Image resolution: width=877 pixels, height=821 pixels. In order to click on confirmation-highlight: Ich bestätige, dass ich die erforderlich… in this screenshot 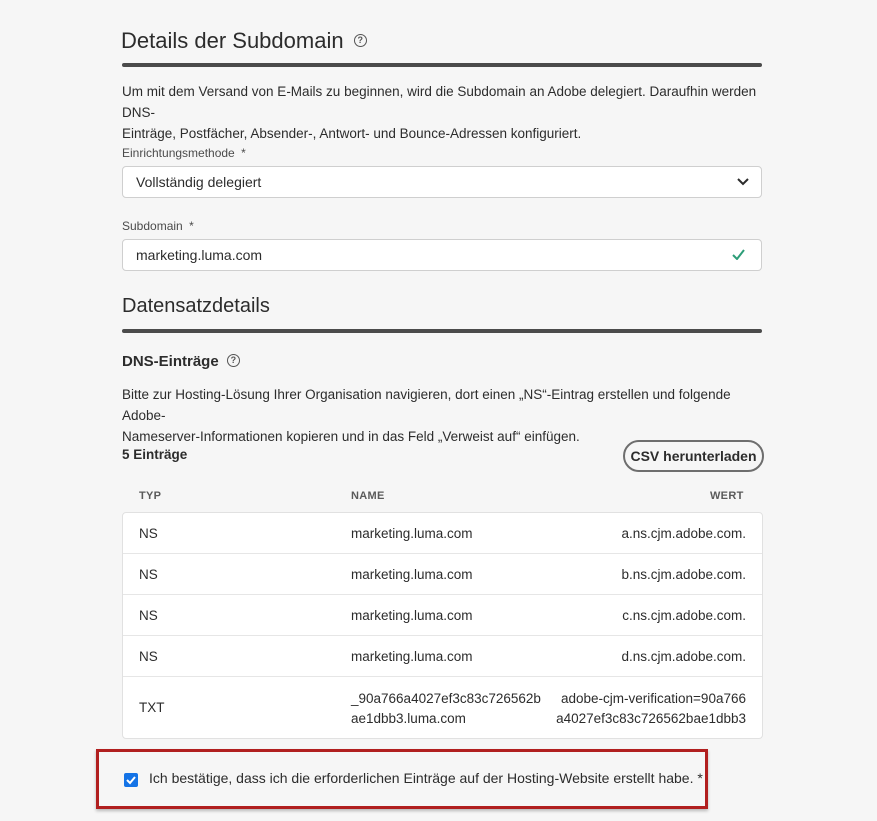, I will do `click(402, 779)`.